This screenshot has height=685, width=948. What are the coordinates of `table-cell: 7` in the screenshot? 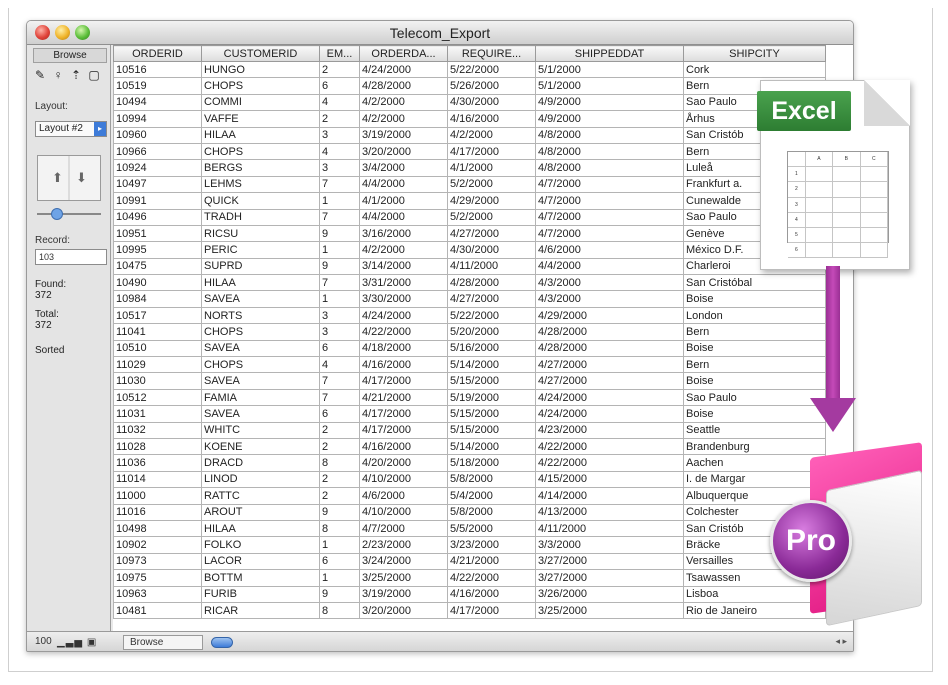 It's located at (339, 381).